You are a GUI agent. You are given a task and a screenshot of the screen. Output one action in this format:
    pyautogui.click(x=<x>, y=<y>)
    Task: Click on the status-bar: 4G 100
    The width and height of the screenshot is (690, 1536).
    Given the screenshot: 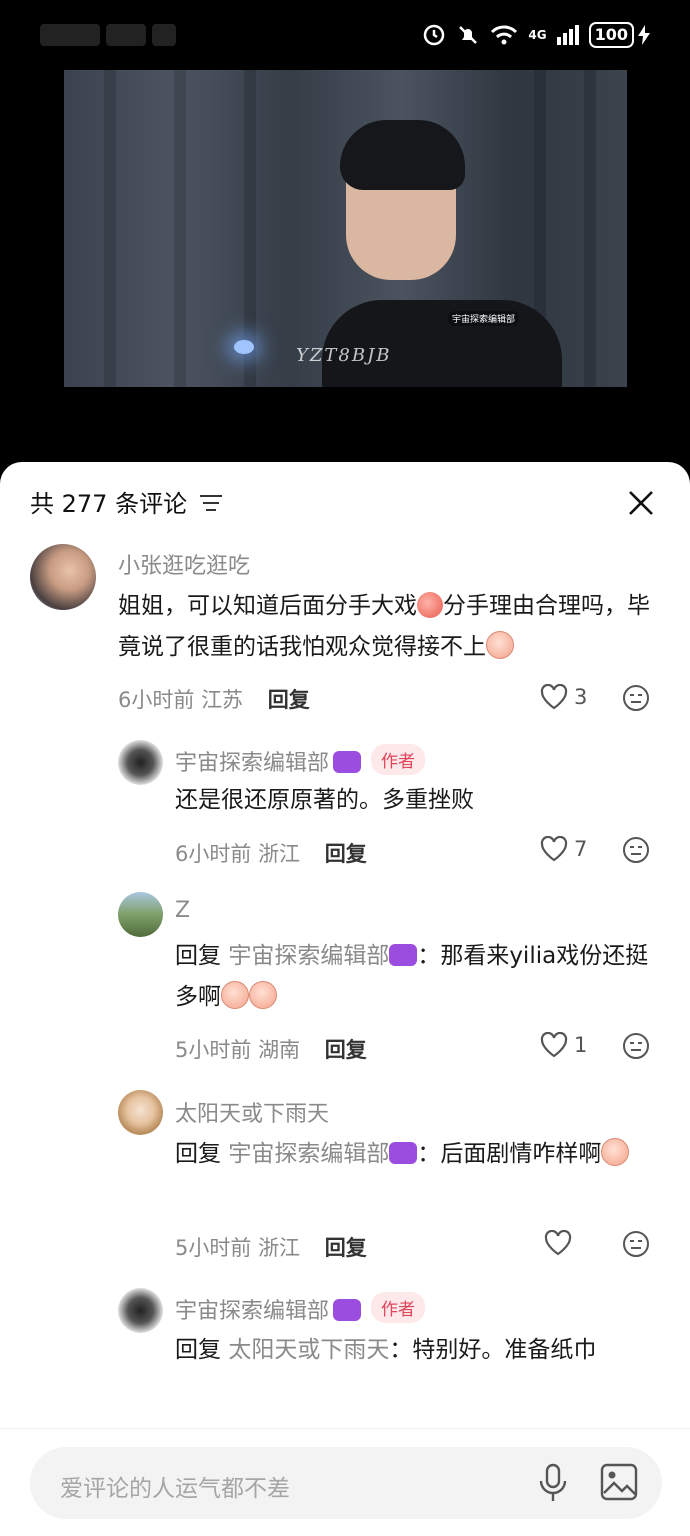 What is the action you would take?
    pyautogui.click(x=345, y=35)
    